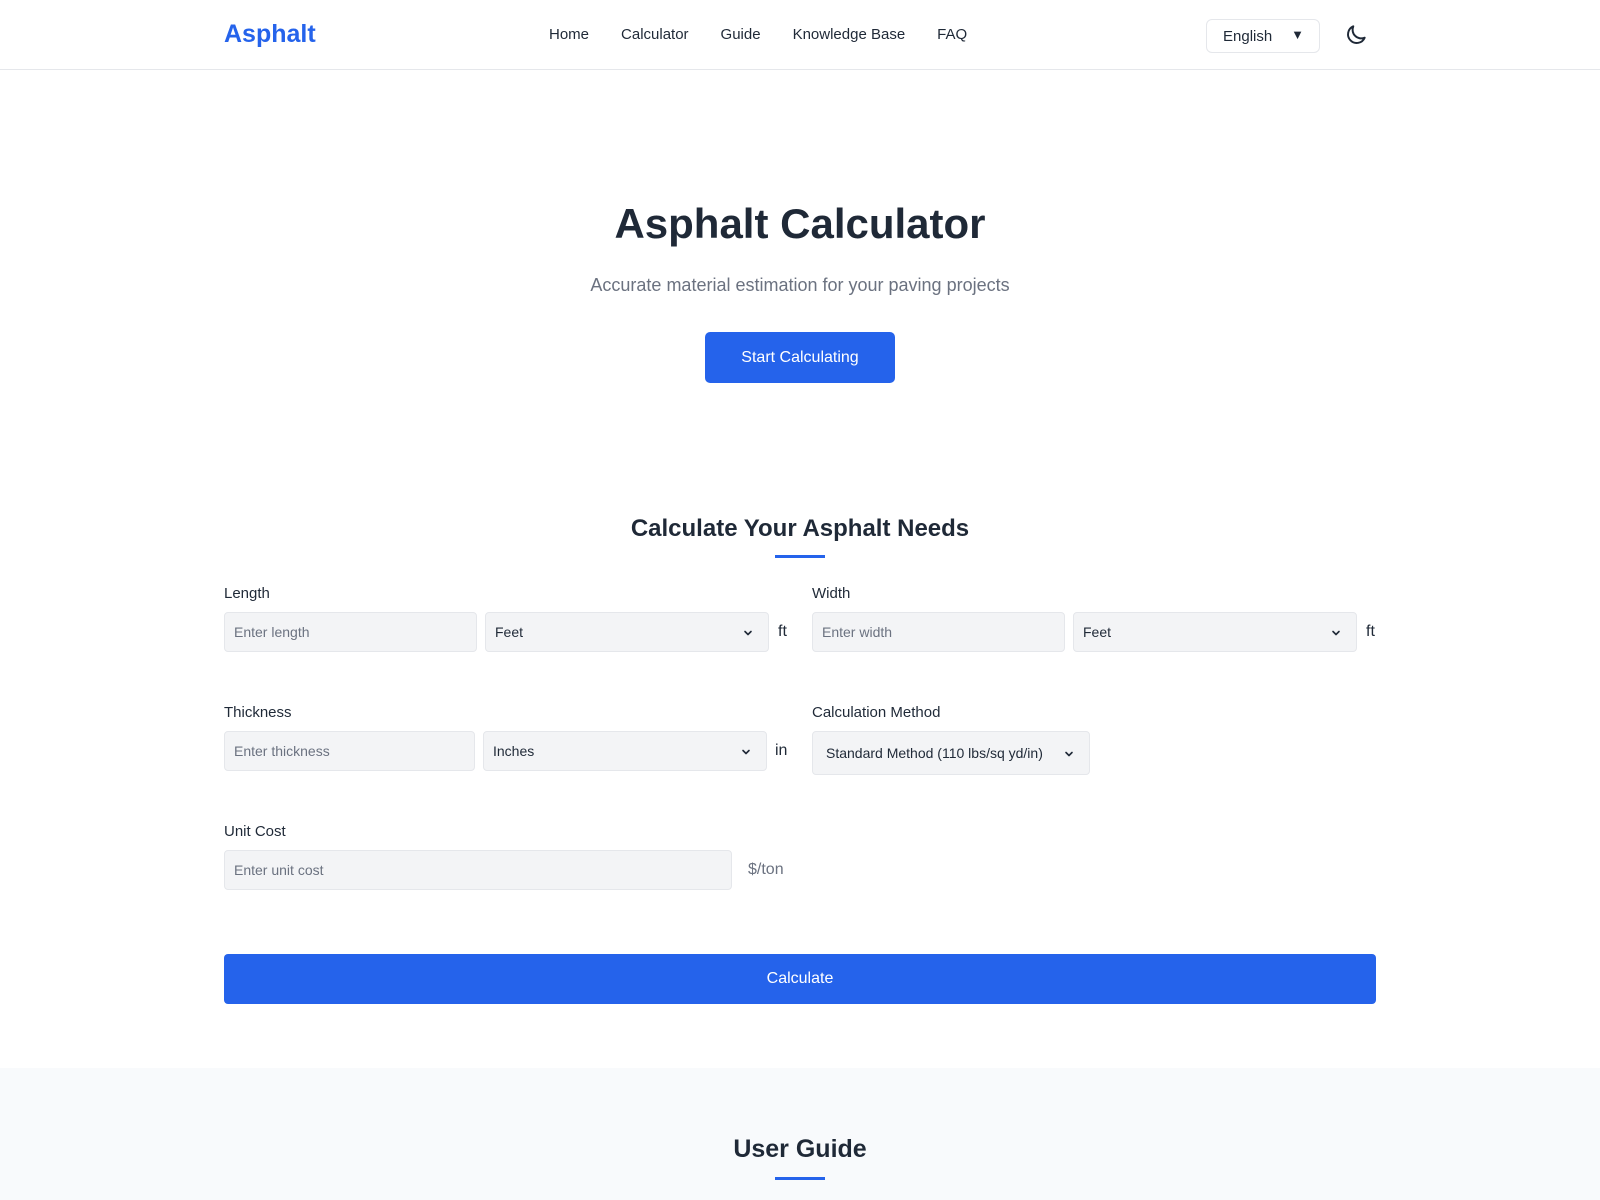 This screenshot has width=1600, height=1200. What do you see at coordinates (514, 751) in the screenshot?
I see `thickness-unit-value: Inches` at bounding box center [514, 751].